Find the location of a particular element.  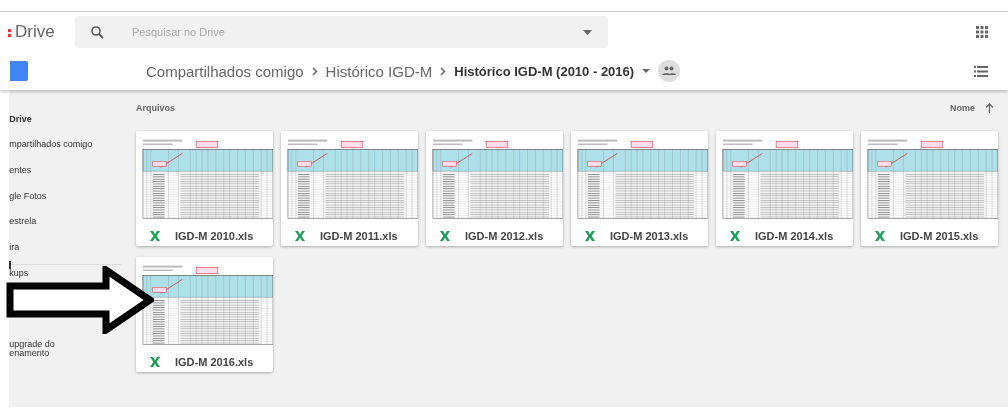

file-name: IGD-M 2010.xls is located at coordinates (214, 235).